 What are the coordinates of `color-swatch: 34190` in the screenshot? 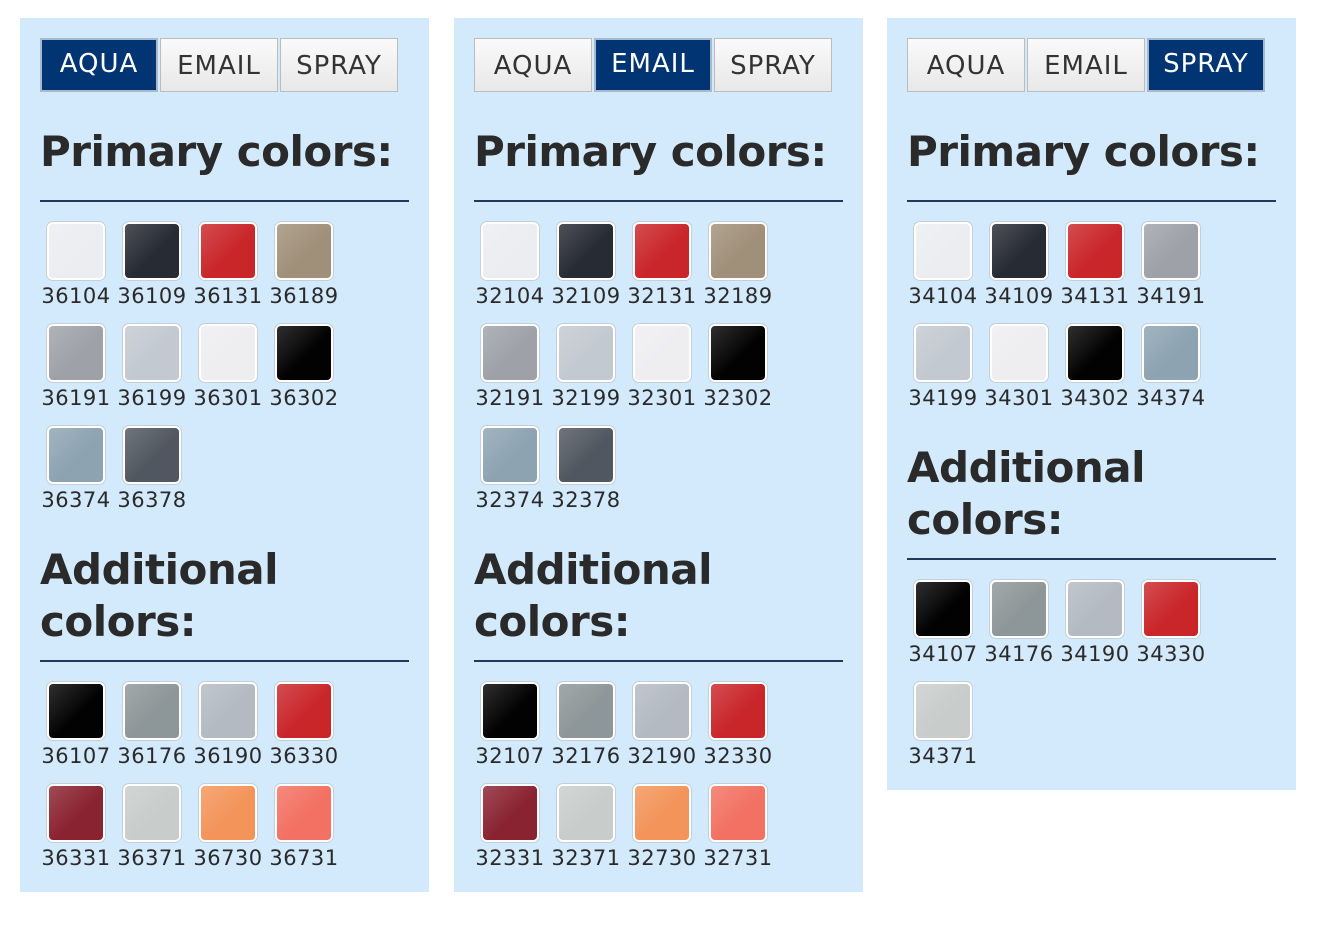 It's located at (1094, 625).